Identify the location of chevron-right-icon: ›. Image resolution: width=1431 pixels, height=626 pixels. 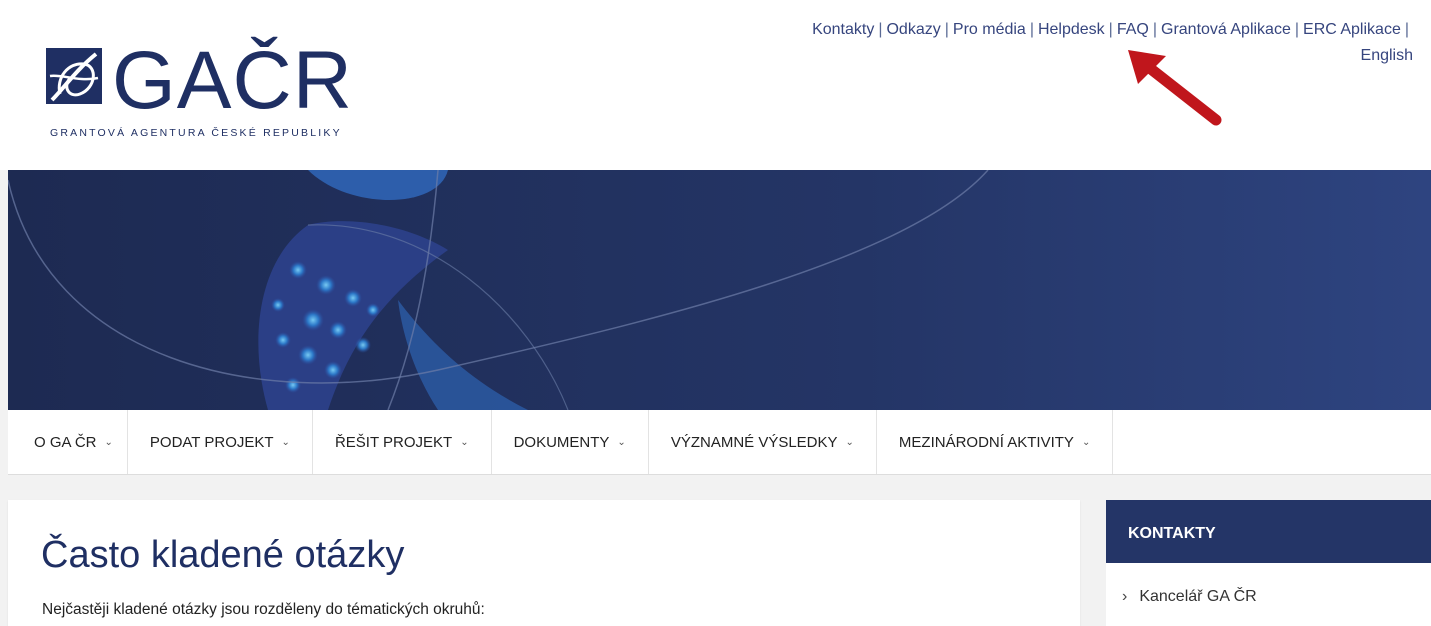
(1124, 596).